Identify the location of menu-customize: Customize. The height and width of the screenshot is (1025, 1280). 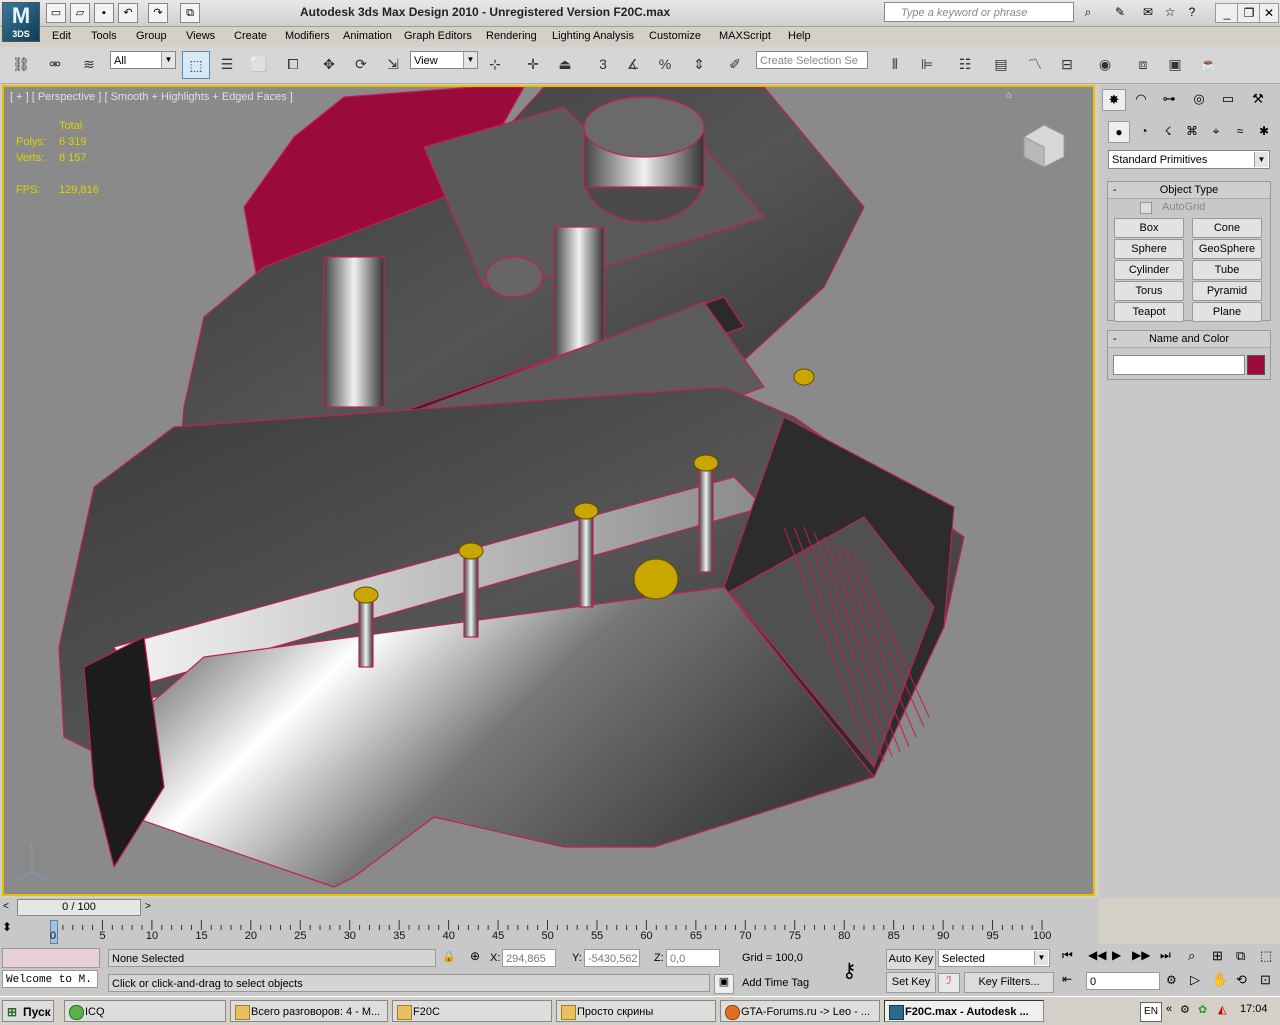
(675, 36).